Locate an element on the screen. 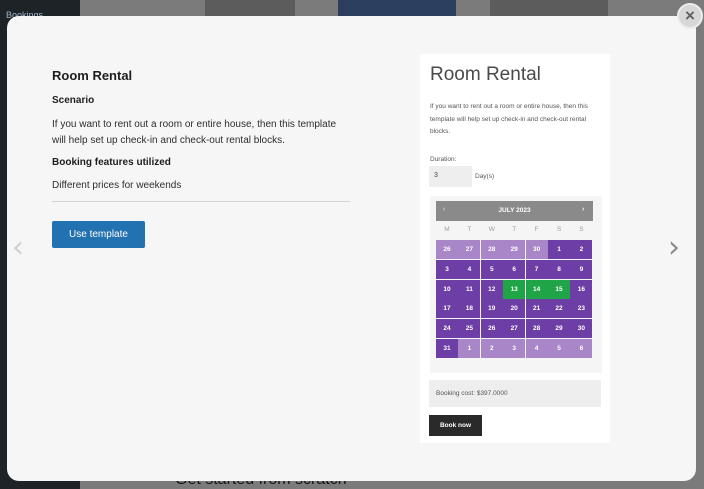 This screenshot has height=489, width=704. booking-cost: Booking cost: $397.0000 is located at coordinates (515, 393).